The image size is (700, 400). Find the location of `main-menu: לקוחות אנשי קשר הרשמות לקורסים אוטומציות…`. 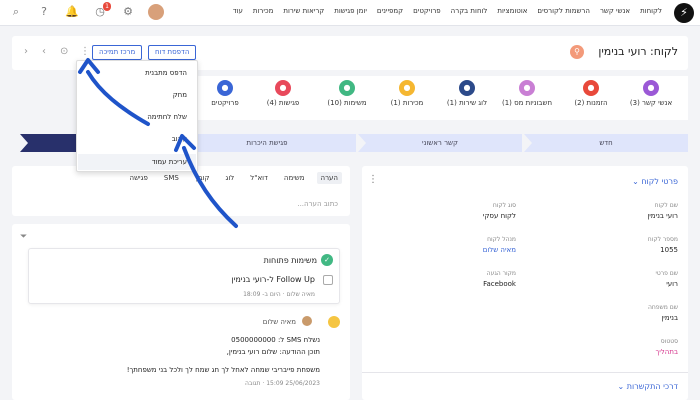

main-menu: לקוחות אנשי קשר הרשמות לקורסים אוטומציות… is located at coordinates (447, 11).